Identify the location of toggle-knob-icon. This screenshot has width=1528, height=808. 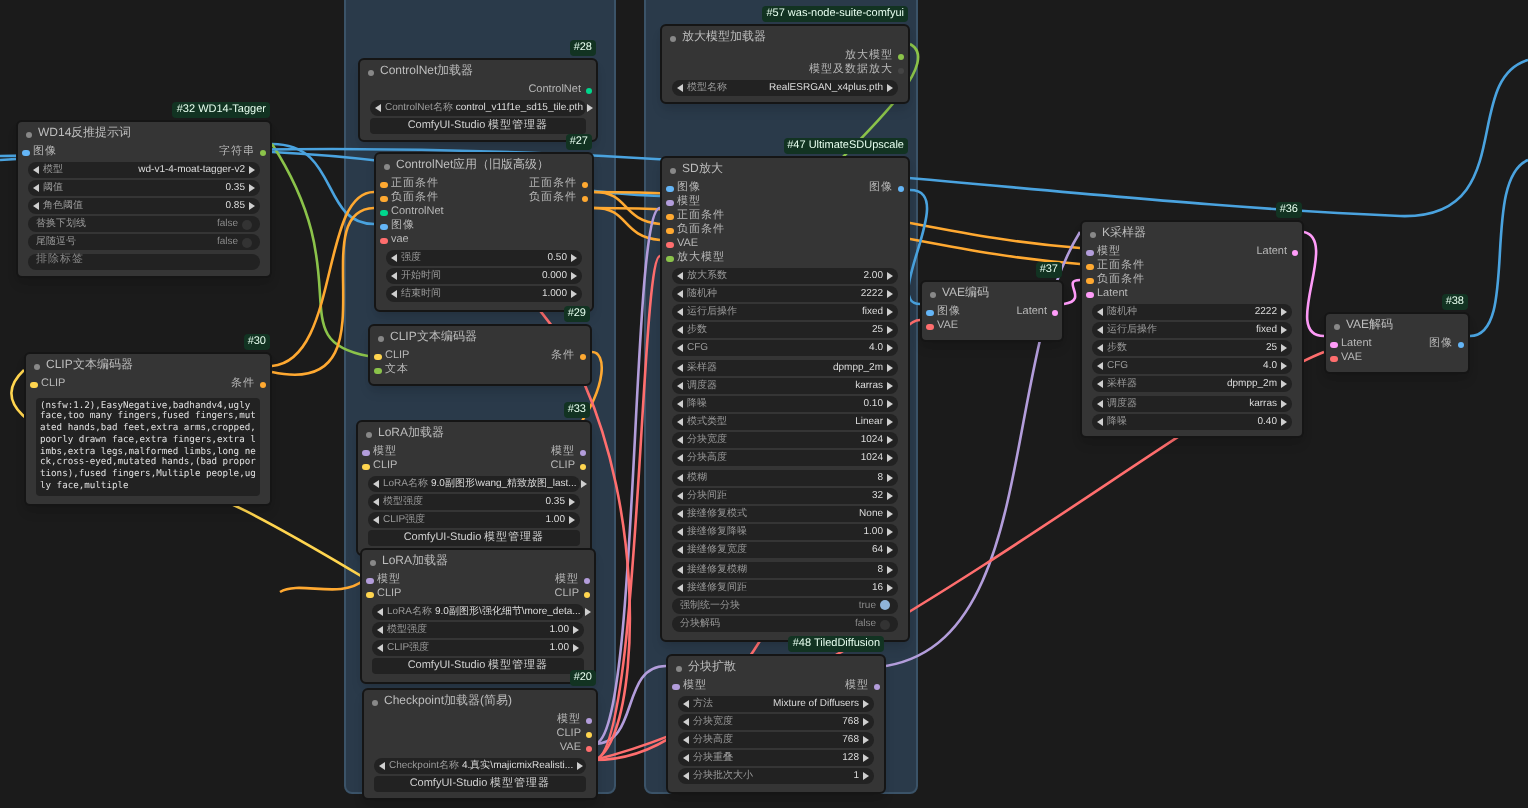
(885, 605).